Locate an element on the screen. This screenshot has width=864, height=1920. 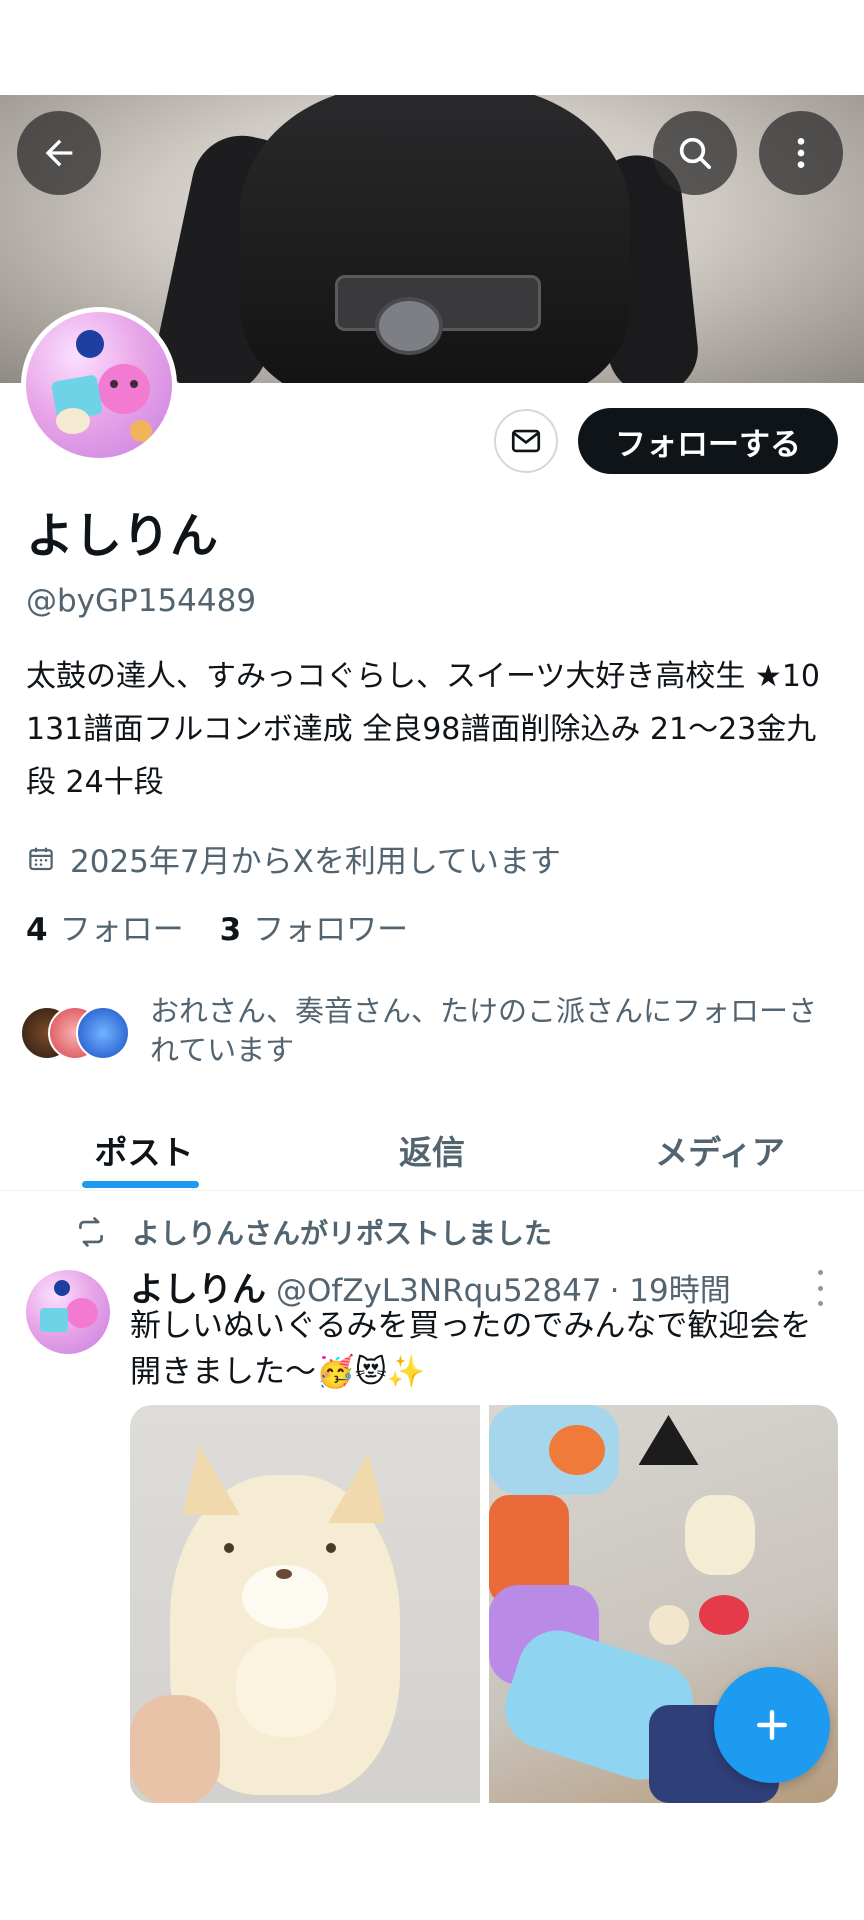
search-button is located at coordinates (695, 153).